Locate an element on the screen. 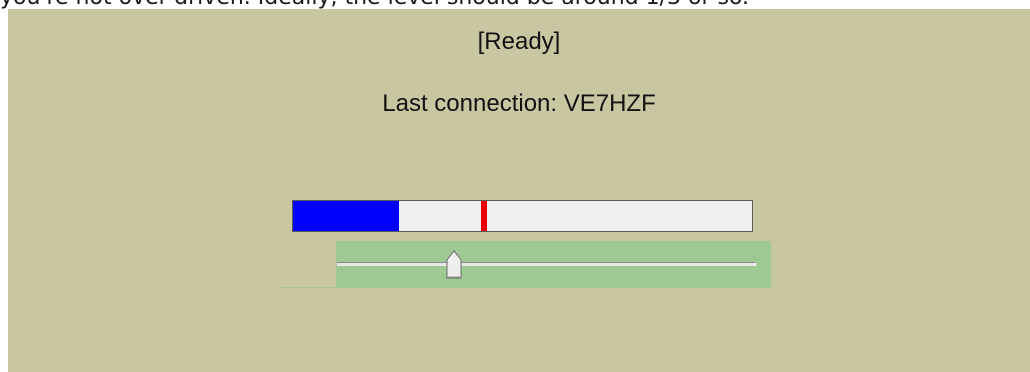  slider-track is located at coordinates (546, 264).